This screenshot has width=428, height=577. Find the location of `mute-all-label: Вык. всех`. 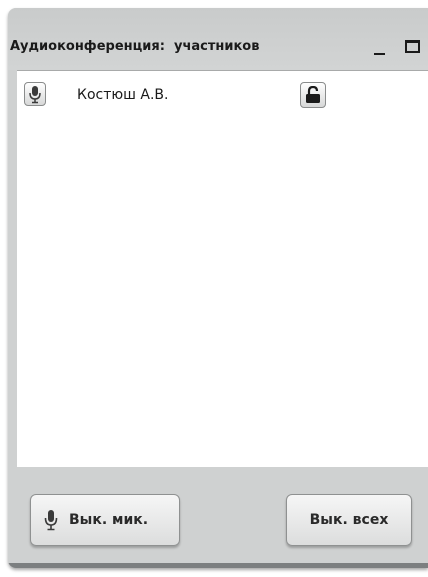

mute-all-label: Вык. всех is located at coordinates (349, 520).